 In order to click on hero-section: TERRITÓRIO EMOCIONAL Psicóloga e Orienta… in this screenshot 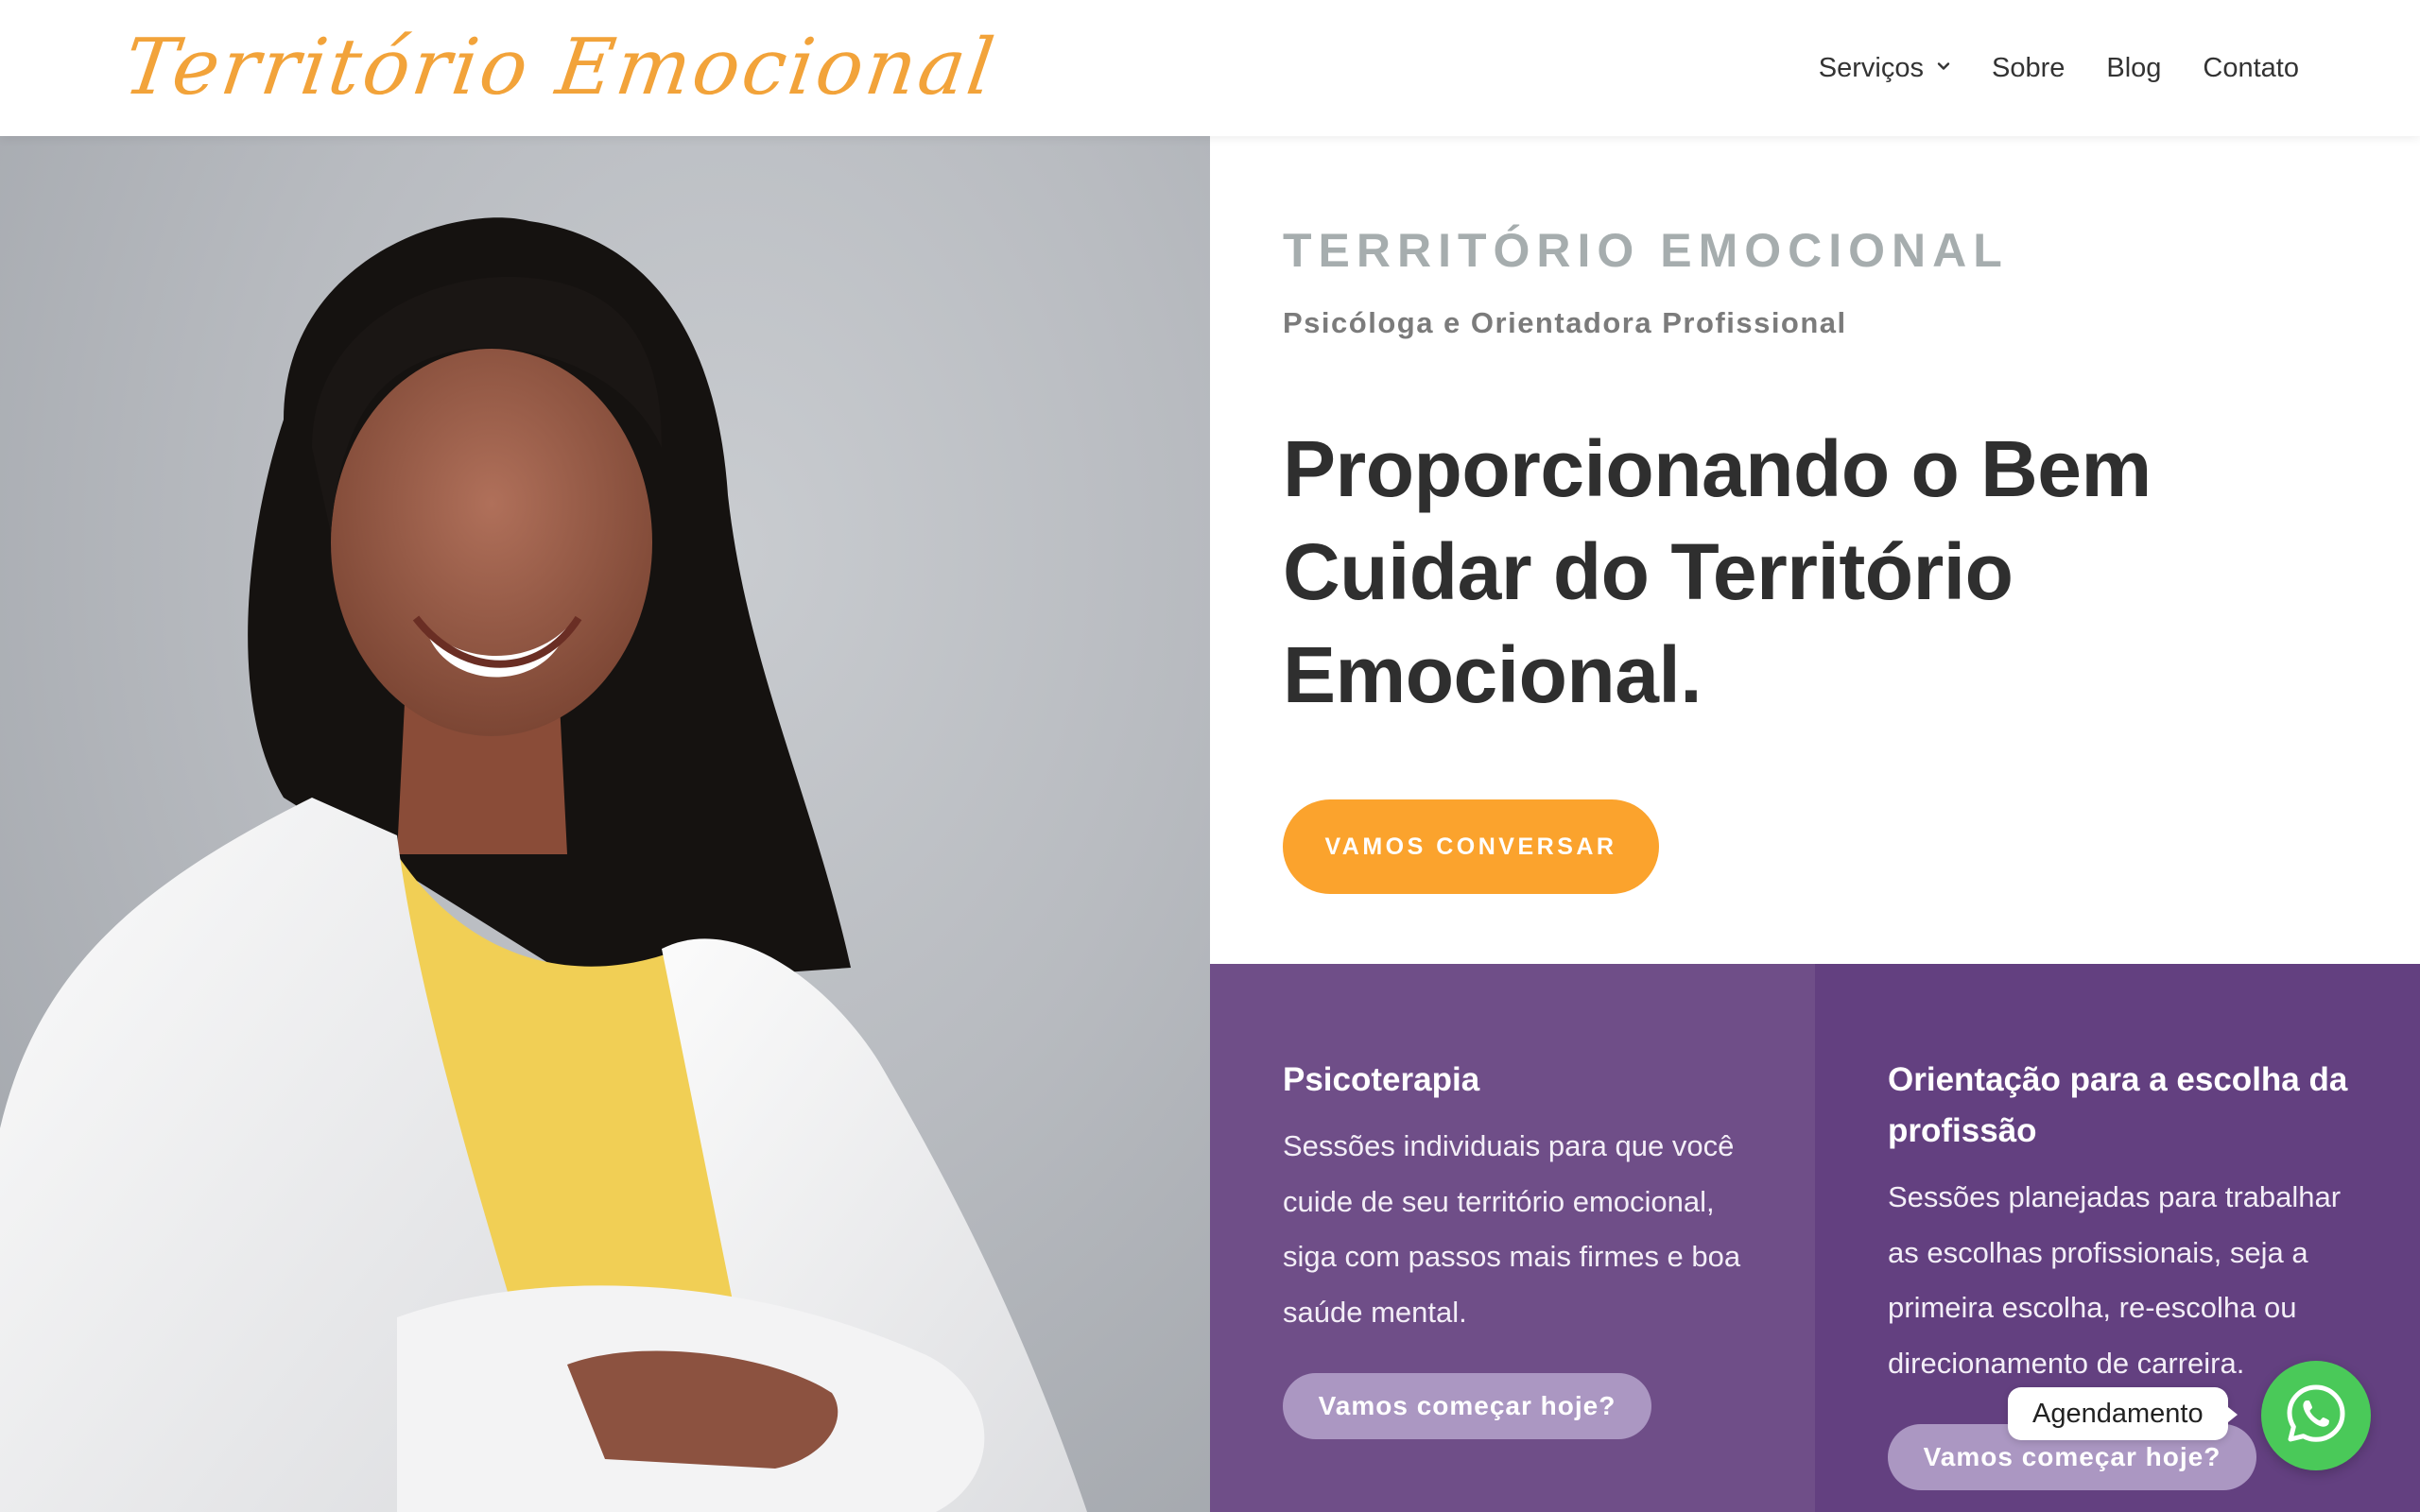, I will do `click(1817, 477)`.